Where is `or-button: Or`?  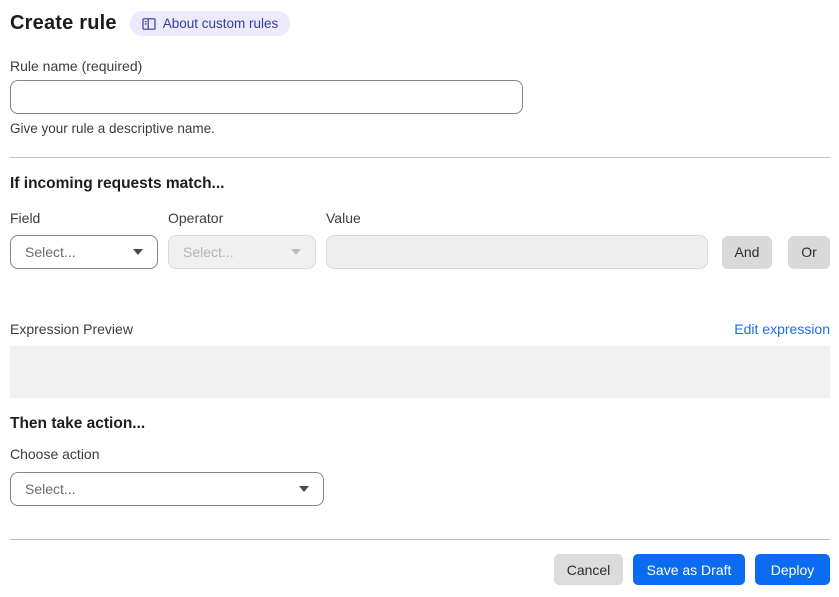
or-button: Or is located at coordinates (809, 252).